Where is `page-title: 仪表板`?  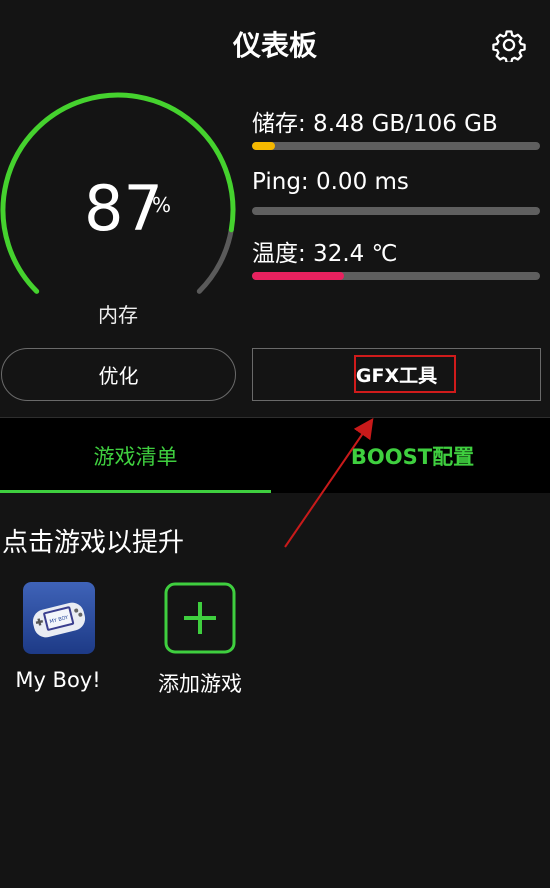
page-title: 仪表板 is located at coordinates (274, 45).